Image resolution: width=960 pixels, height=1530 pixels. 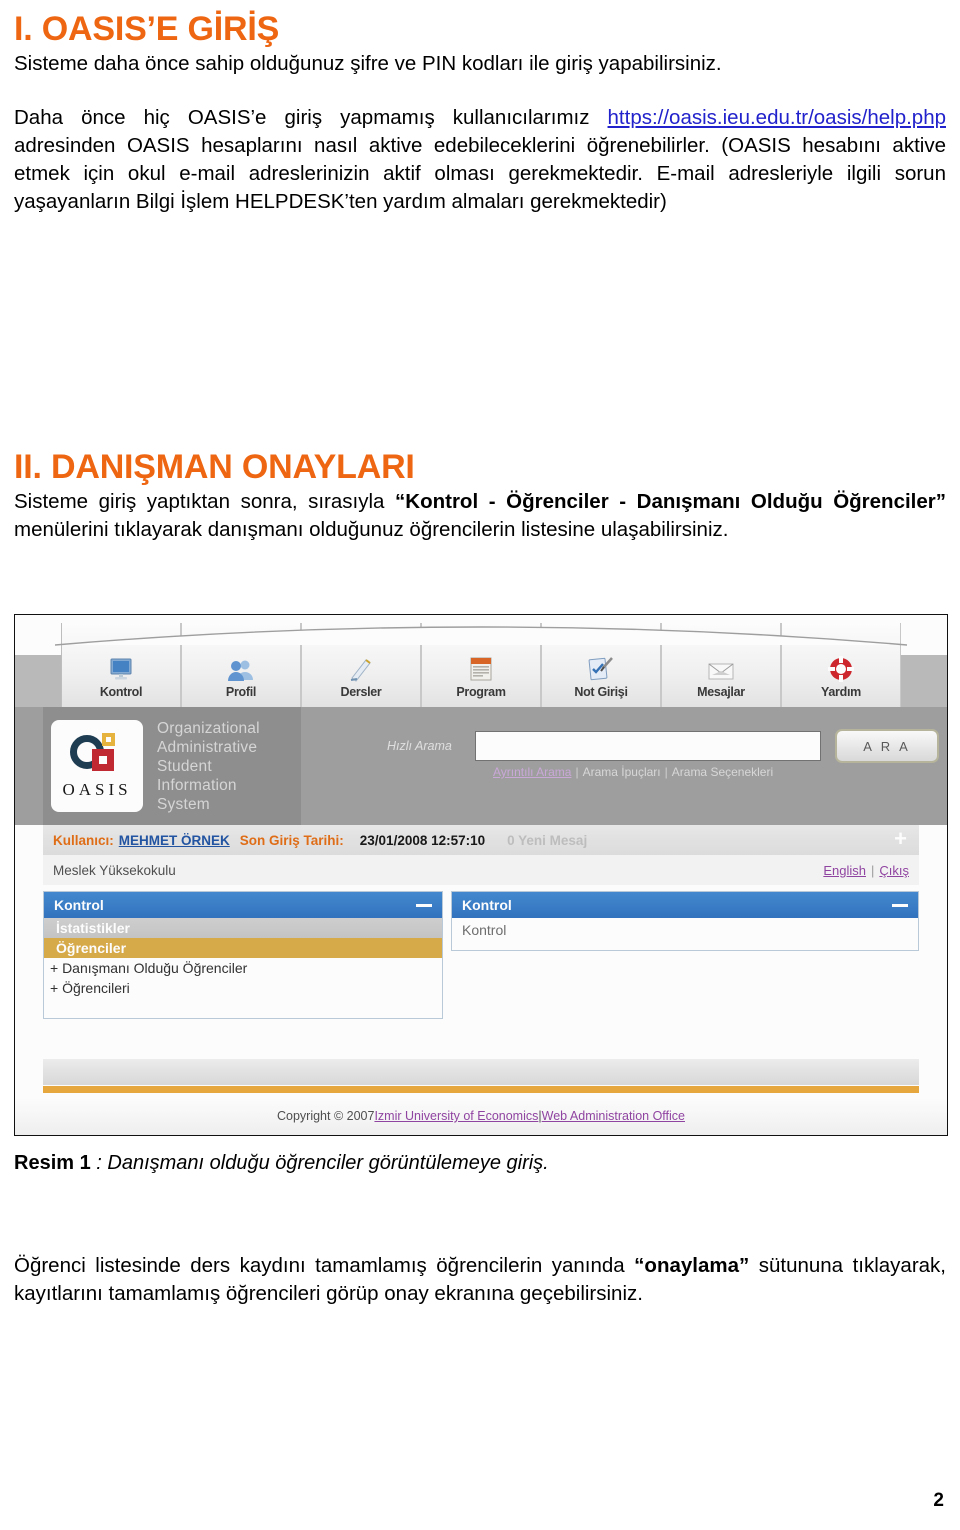 What do you see at coordinates (721, 692) in the screenshot?
I see `tab-label: Mesajlar` at bounding box center [721, 692].